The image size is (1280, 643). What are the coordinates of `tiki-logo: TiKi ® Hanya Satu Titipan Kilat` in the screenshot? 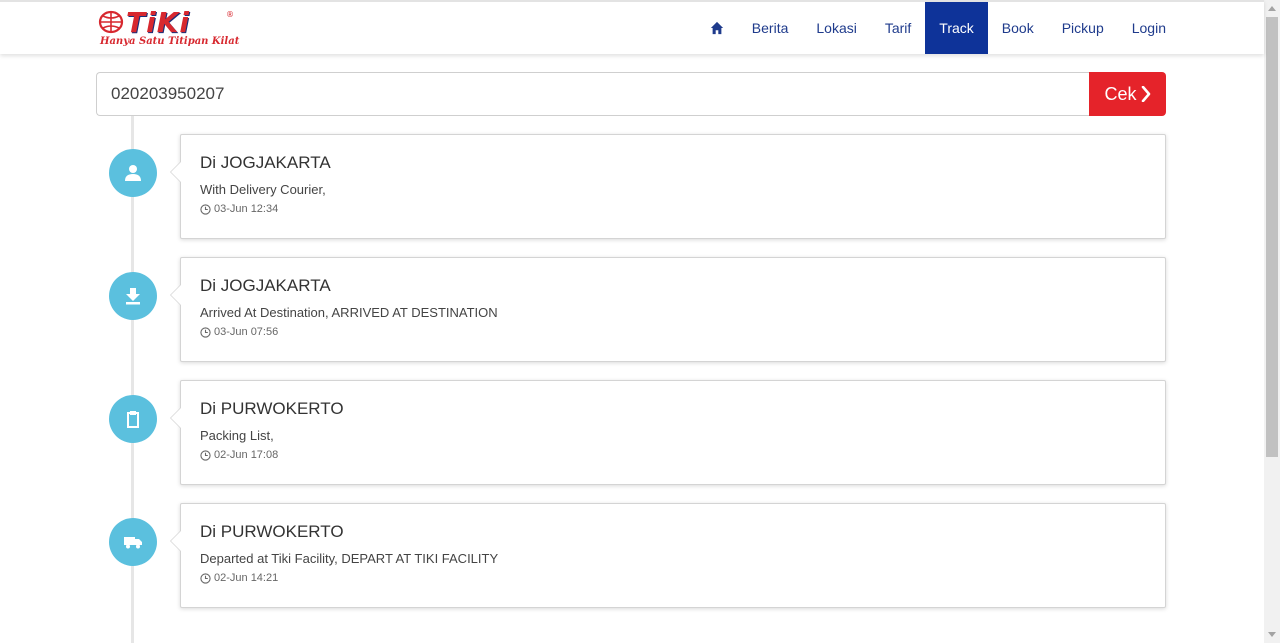 It's located at (169, 28).